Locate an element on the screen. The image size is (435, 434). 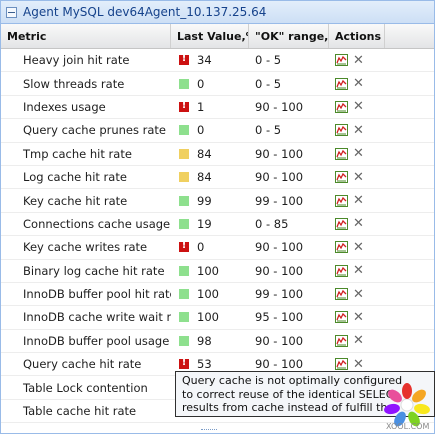
table-row: InnoDB buffer pool usage 98 90 - 100 ✕ is located at coordinates (217, 342).